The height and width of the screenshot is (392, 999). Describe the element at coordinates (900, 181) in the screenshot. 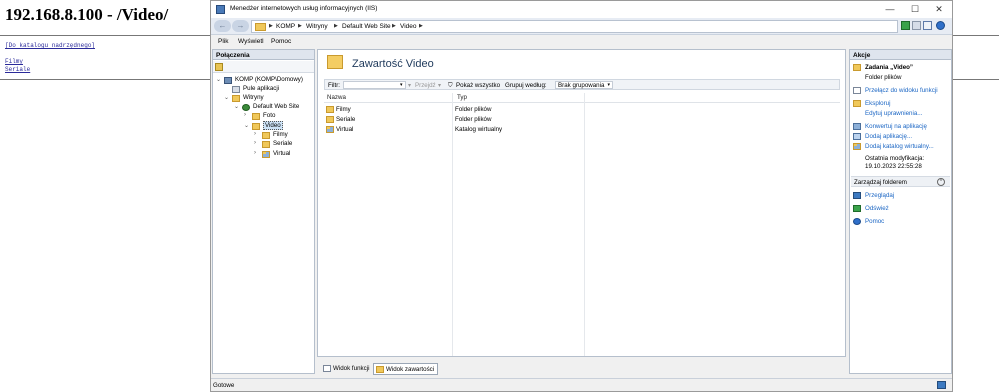

I see `manage-folder-header: Zarządzaj folderem ⌃` at that location.